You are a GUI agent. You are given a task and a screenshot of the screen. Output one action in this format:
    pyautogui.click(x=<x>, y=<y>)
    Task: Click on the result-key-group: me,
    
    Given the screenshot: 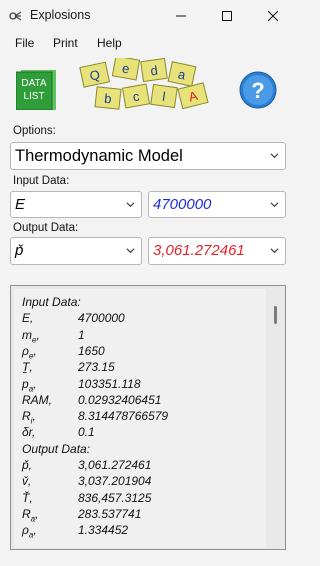 What is the action you would take?
    pyautogui.click(x=31, y=336)
    